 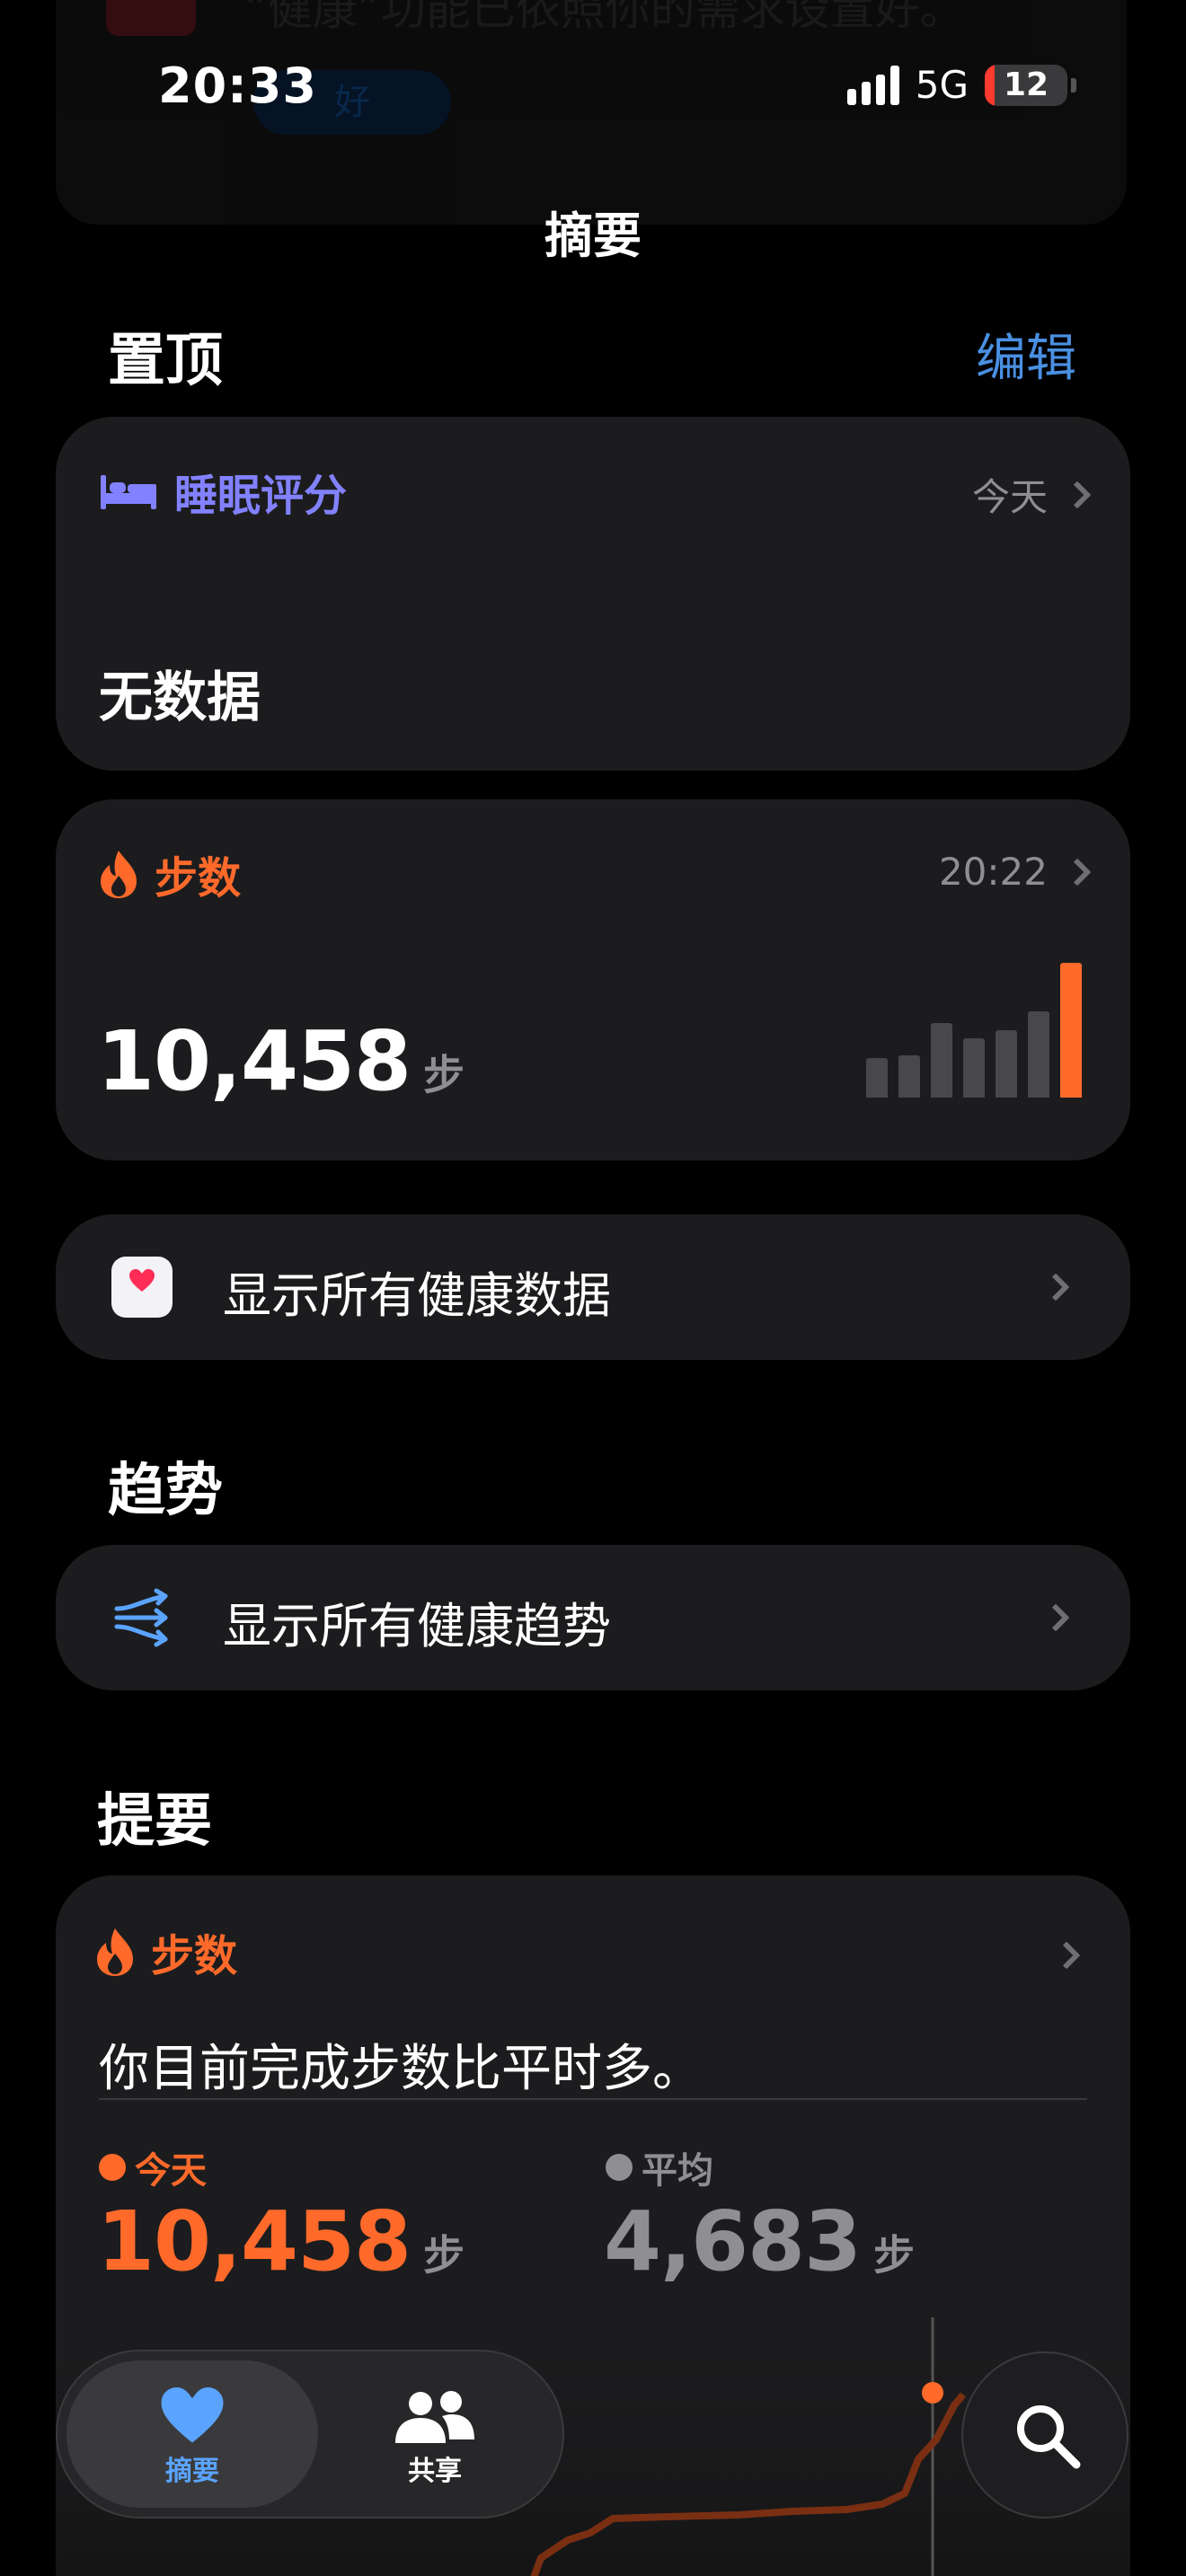 I want to click on trends-section-title: 趋势, so click(x=165, y=1491).